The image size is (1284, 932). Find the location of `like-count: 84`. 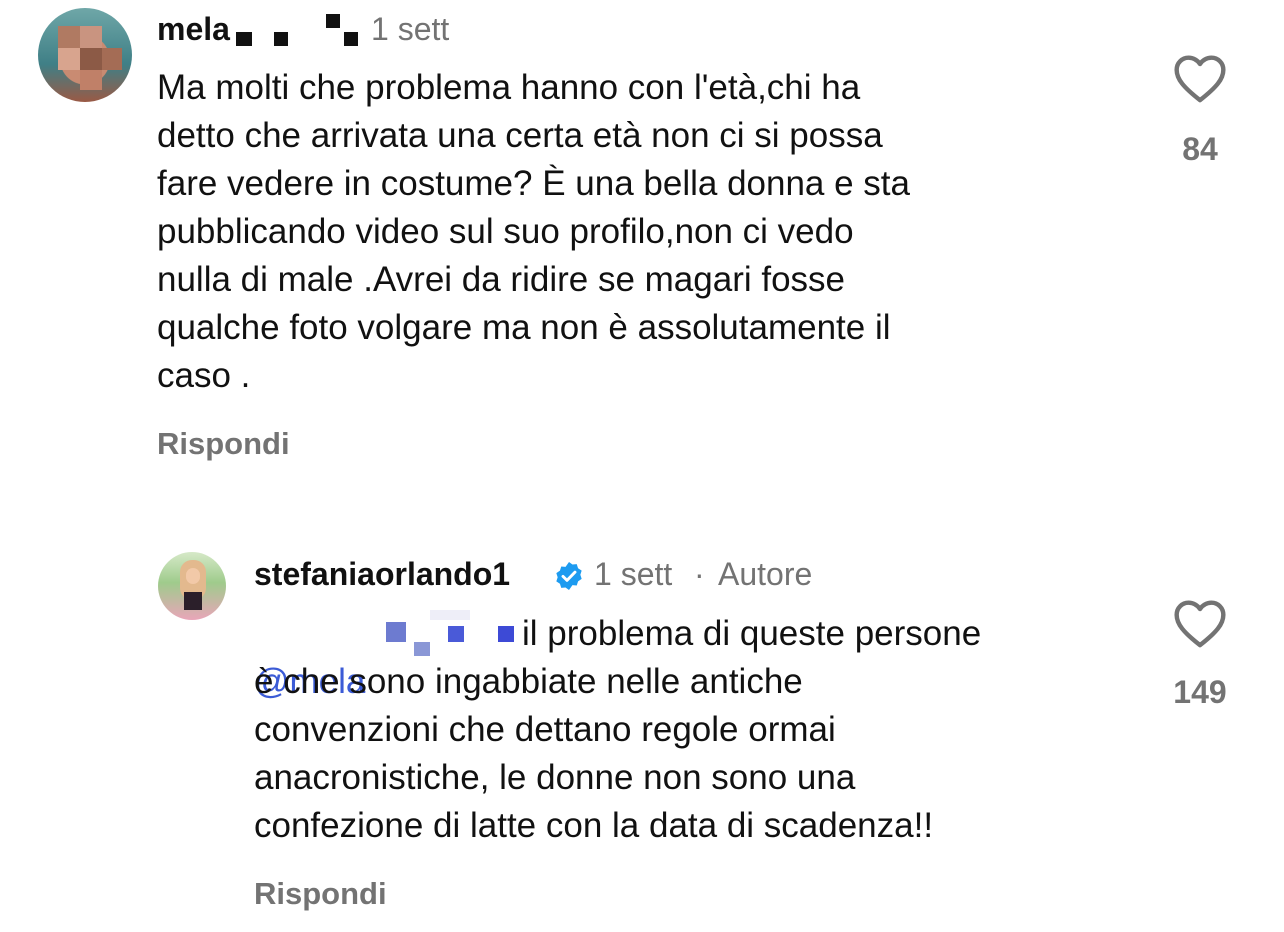

like-count: 84 is located at coordinates (1200, 149).